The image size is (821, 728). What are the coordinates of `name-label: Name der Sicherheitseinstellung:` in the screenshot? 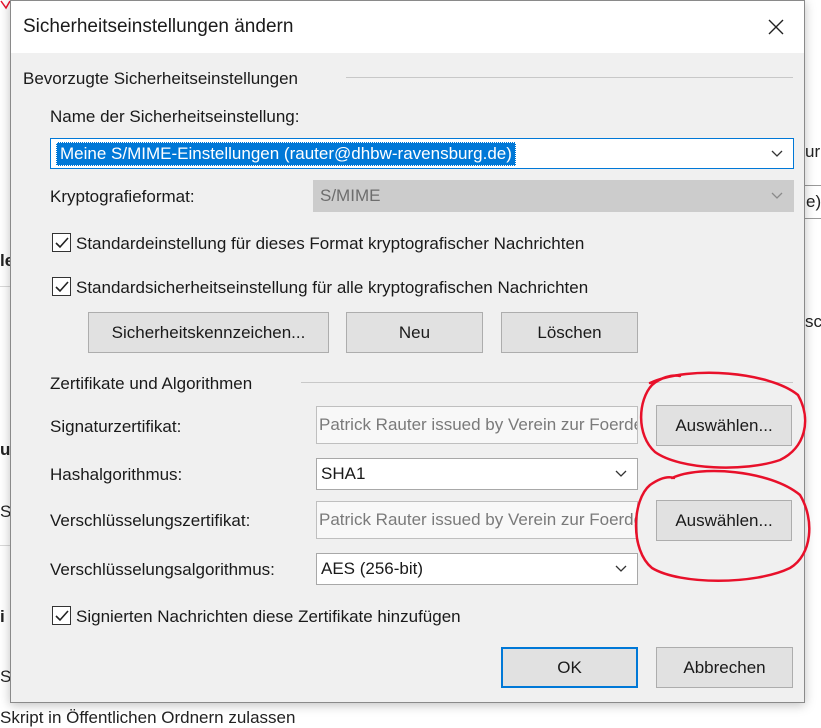 It's located at (175, 116).